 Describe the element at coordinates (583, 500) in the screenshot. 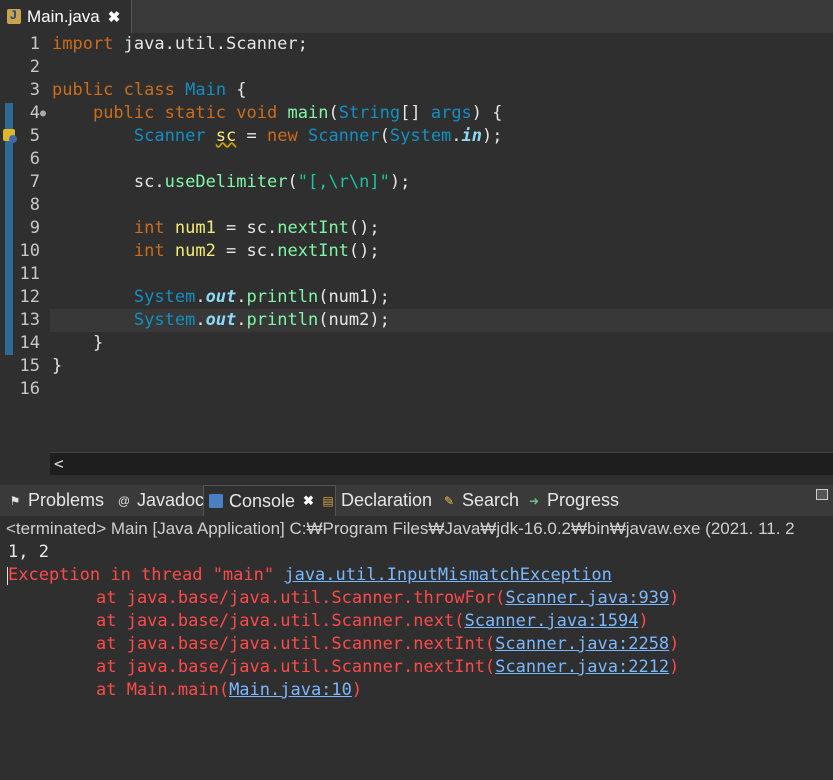

I see `tab-label: Progress` at that location.